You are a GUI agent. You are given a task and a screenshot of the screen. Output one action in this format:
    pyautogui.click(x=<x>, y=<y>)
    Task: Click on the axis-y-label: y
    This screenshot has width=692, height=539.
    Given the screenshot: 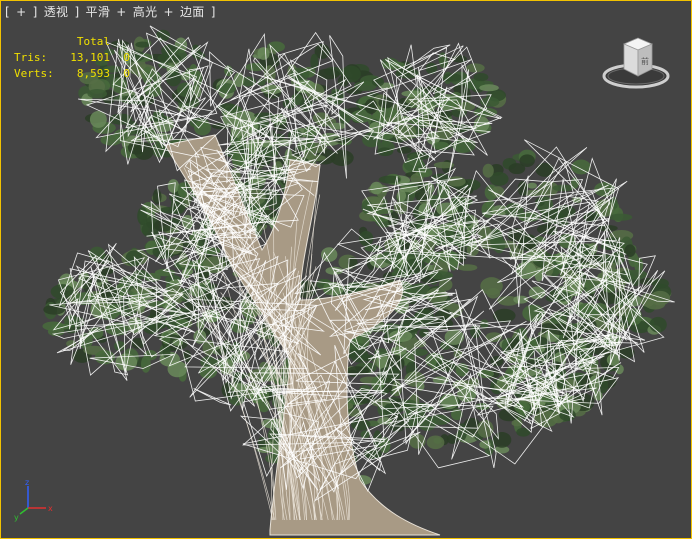 What is the action you would take?
    pyautogui.click(x=16, y=517)
    